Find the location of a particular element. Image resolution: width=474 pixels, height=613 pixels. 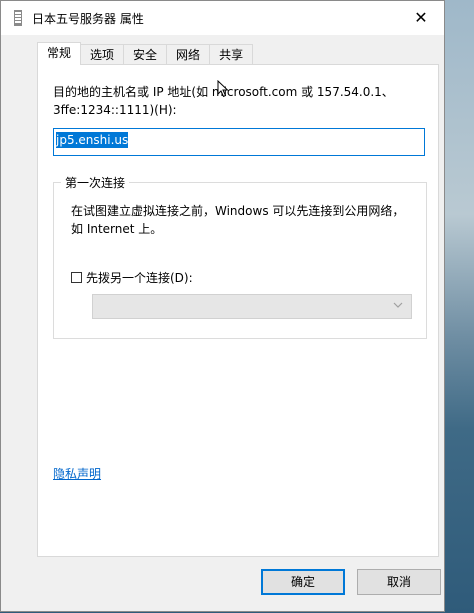

chevron-down-icon is located at coordinates (398, 306).